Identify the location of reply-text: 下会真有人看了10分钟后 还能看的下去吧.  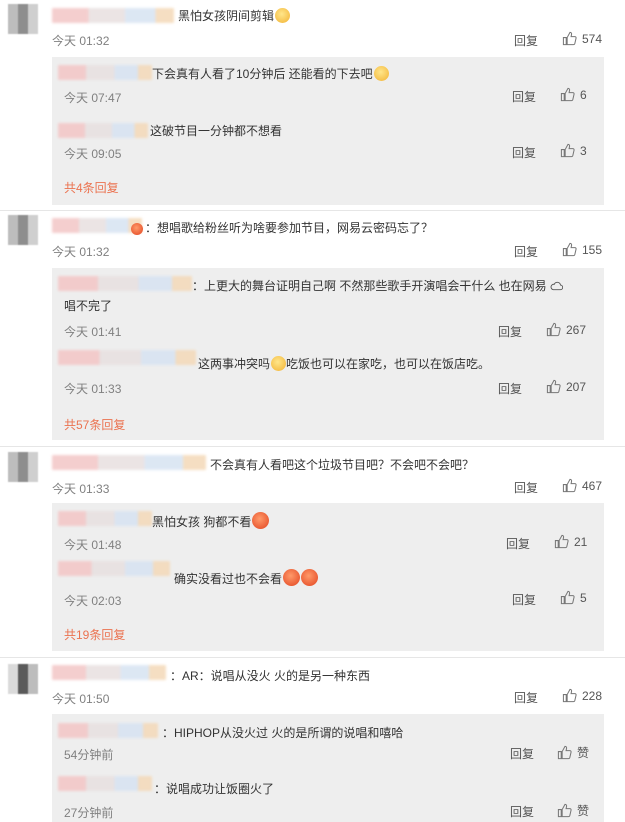
(270, 73).